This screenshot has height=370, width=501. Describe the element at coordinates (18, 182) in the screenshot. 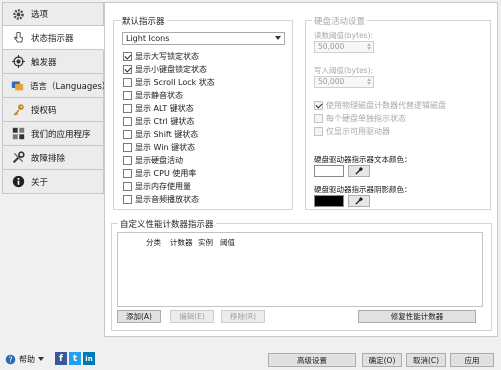

I see `info-icon` at that location.